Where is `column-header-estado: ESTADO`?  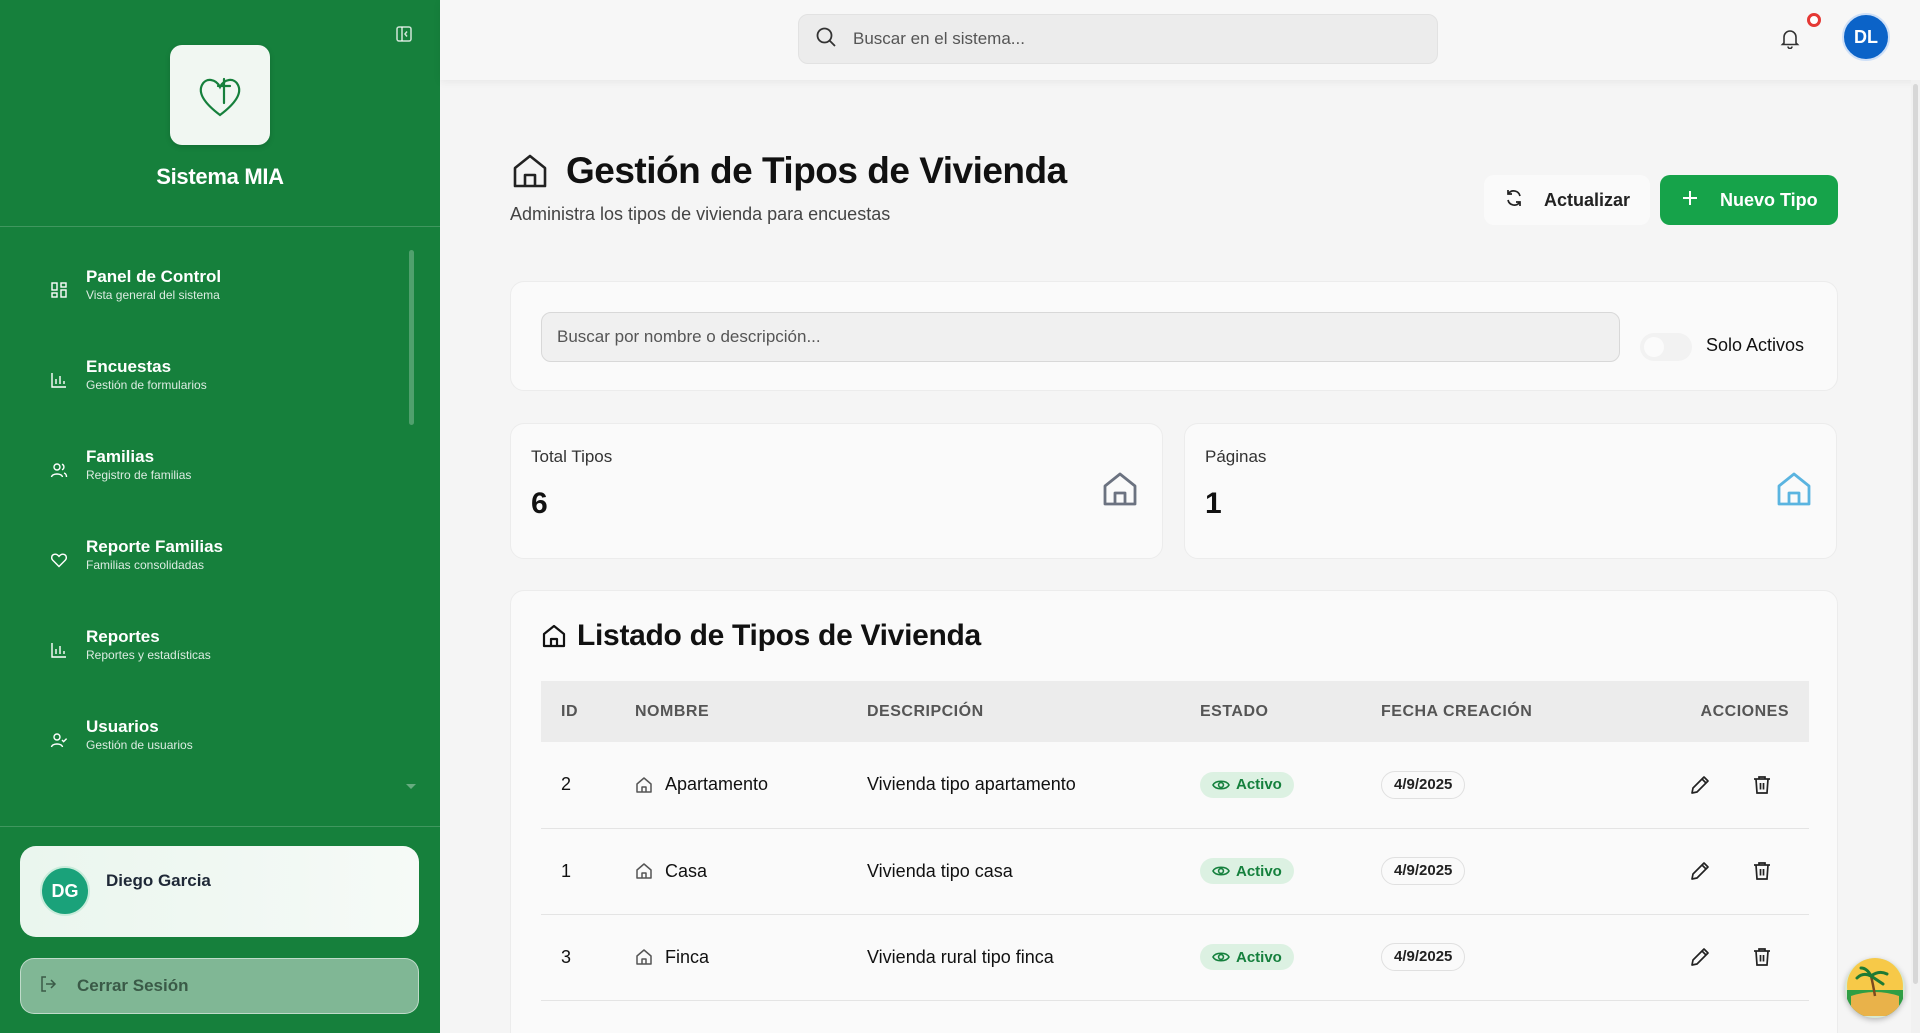
column-header-estado: ESTADO is located at coordinates (1270, 711).